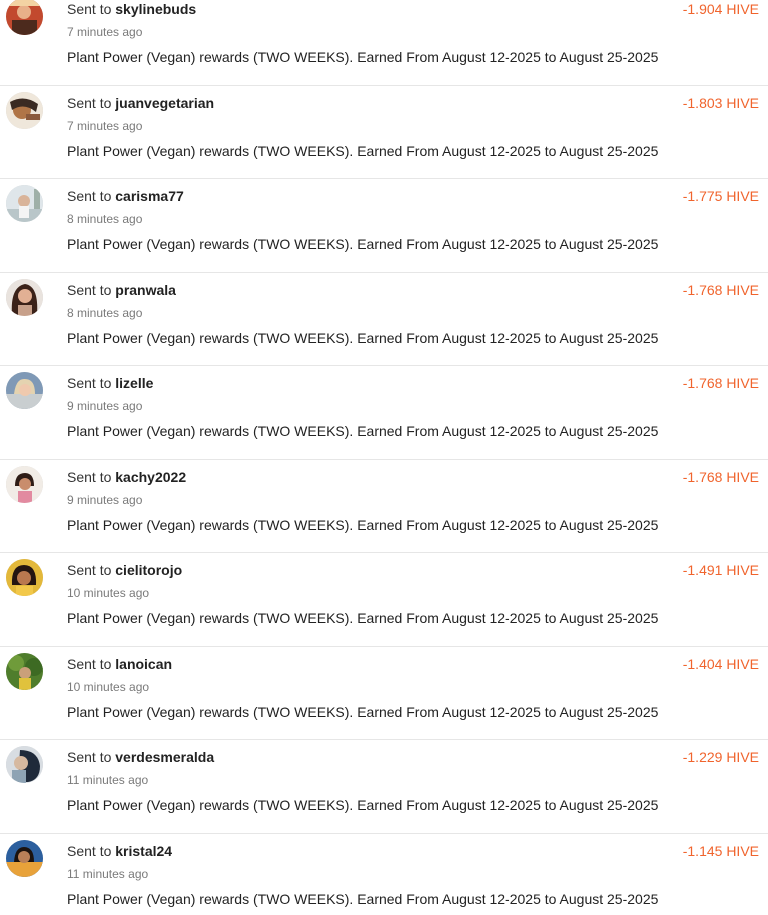 The width and height of the screenshot is (768, 915). Describe the element at coordinates (720, 663) in the screenshot. I see `transfer-amount: -1.404 HIVE` at that location.